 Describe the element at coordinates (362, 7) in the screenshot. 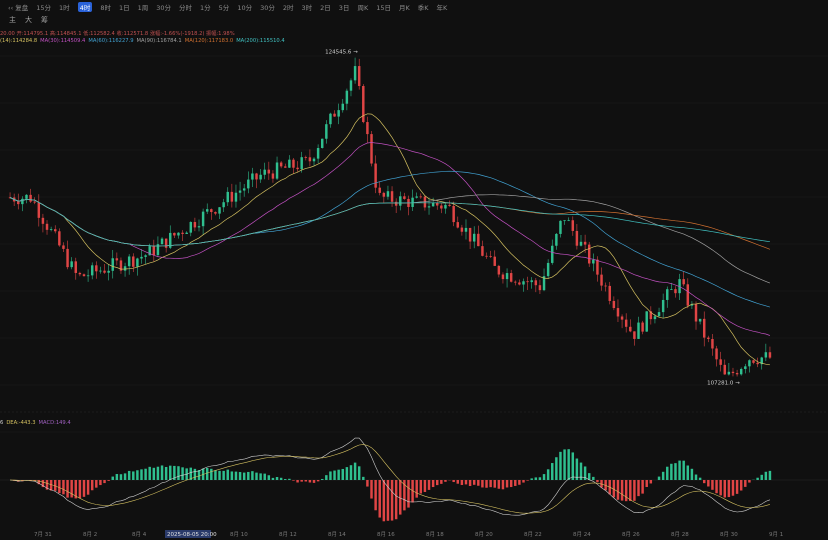

I see `timeframe-16: 周K` at that location.